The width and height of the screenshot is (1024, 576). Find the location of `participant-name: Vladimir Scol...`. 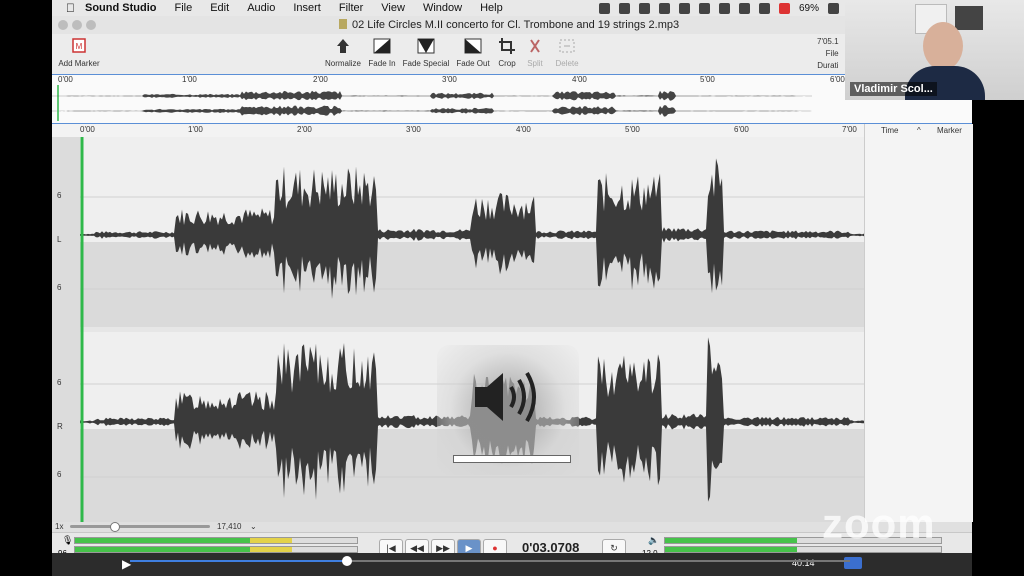

participant-name: Vladimir Scol... is located at coordinates (893, 89).